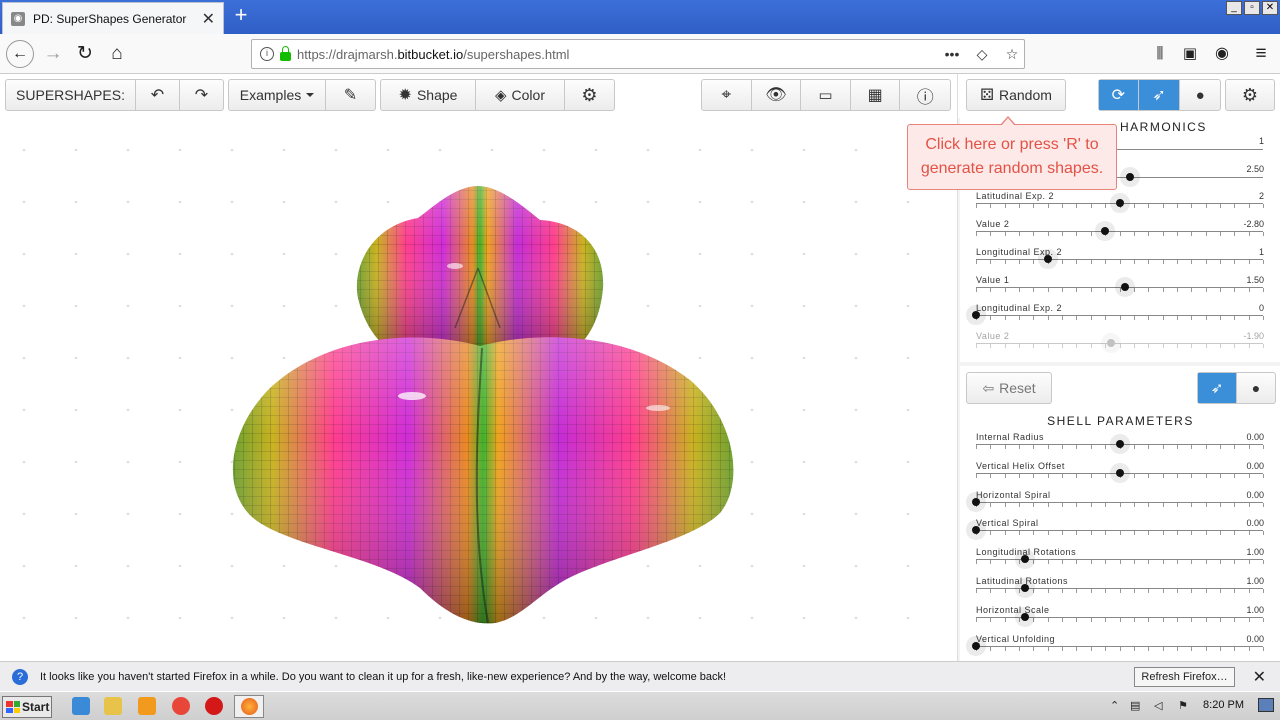  What do you see at coordinates (270, 95) in the screenshot?
I see `examples-label: Examples` at bounding box center [270, 95].